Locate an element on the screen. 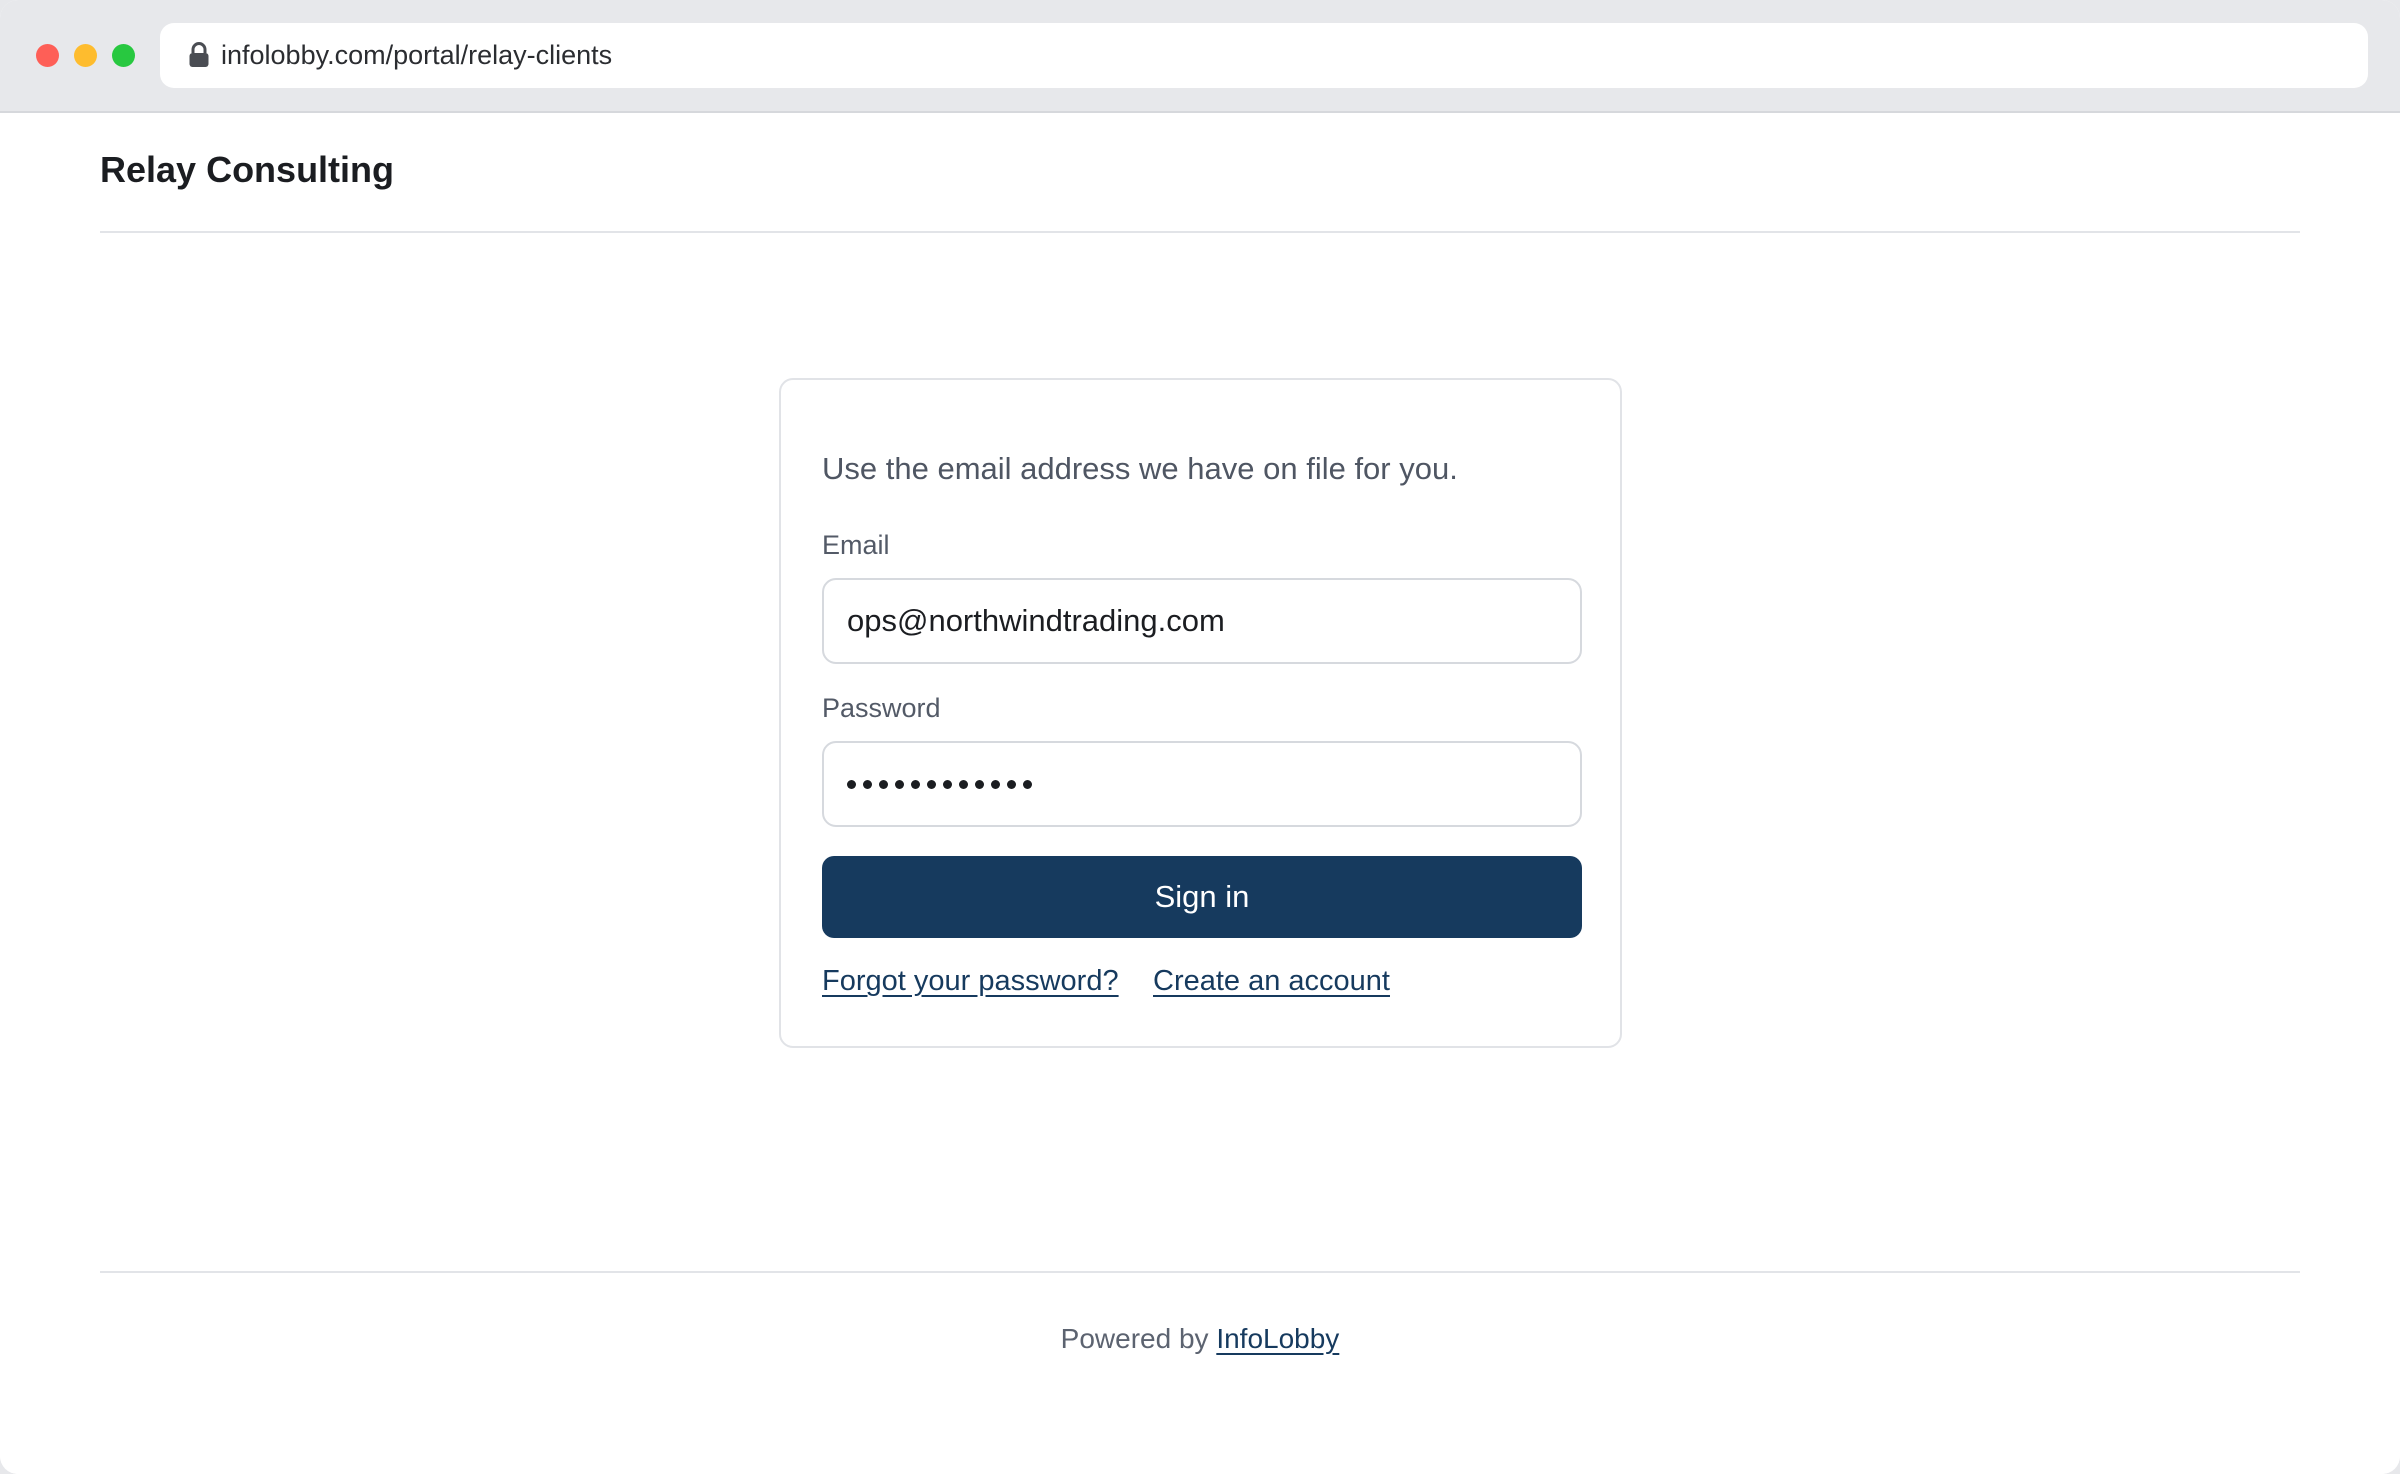  browser-toolbar: infolobby.com/portal/relay-clients is located at coordinates (1200, 56).